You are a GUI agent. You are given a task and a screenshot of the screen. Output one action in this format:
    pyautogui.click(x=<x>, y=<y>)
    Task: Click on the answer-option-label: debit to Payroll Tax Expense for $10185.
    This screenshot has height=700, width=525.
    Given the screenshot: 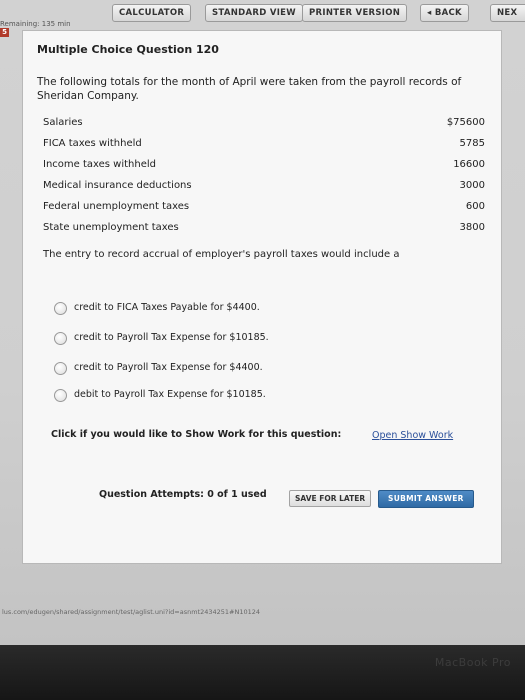 What is the action you would take?
    pyautogui.click(x=170, y=394)
    